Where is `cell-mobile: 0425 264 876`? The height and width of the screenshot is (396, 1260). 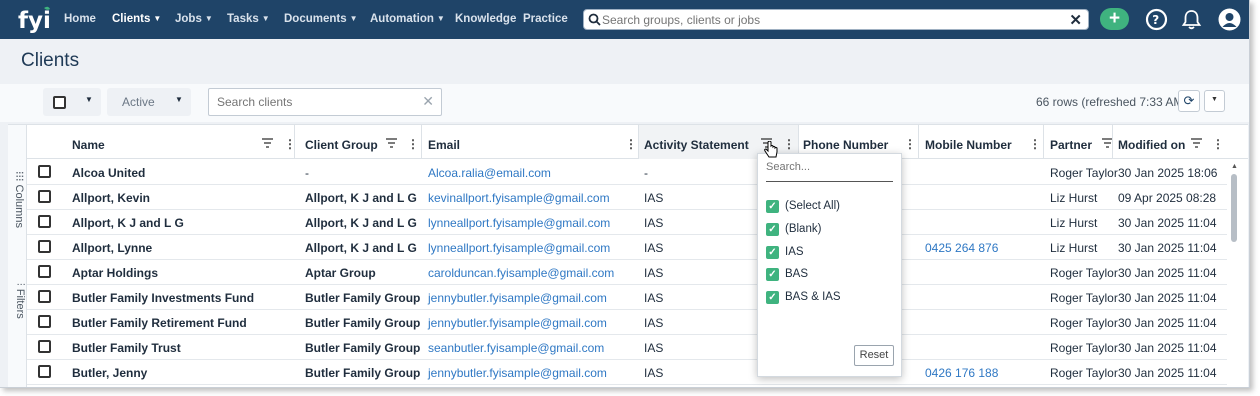
cell-mobile: 0425 264 876 is located at coordinates (961, 248).